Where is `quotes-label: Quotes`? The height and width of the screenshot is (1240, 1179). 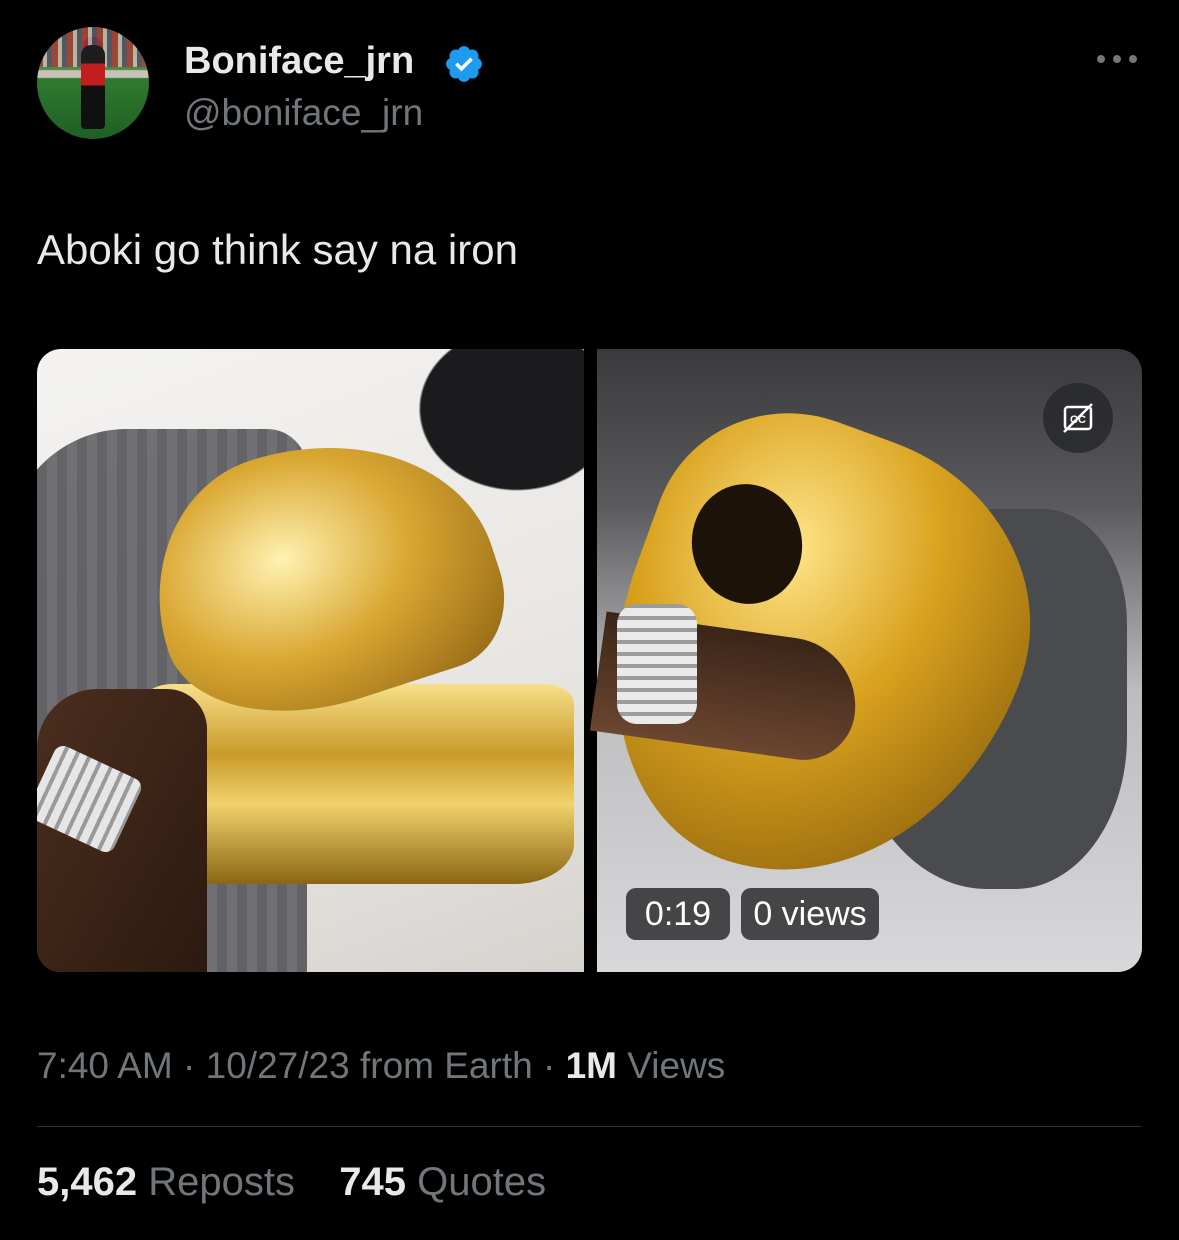 quotes-label: Quotes is located at coordinates (482, 1182).